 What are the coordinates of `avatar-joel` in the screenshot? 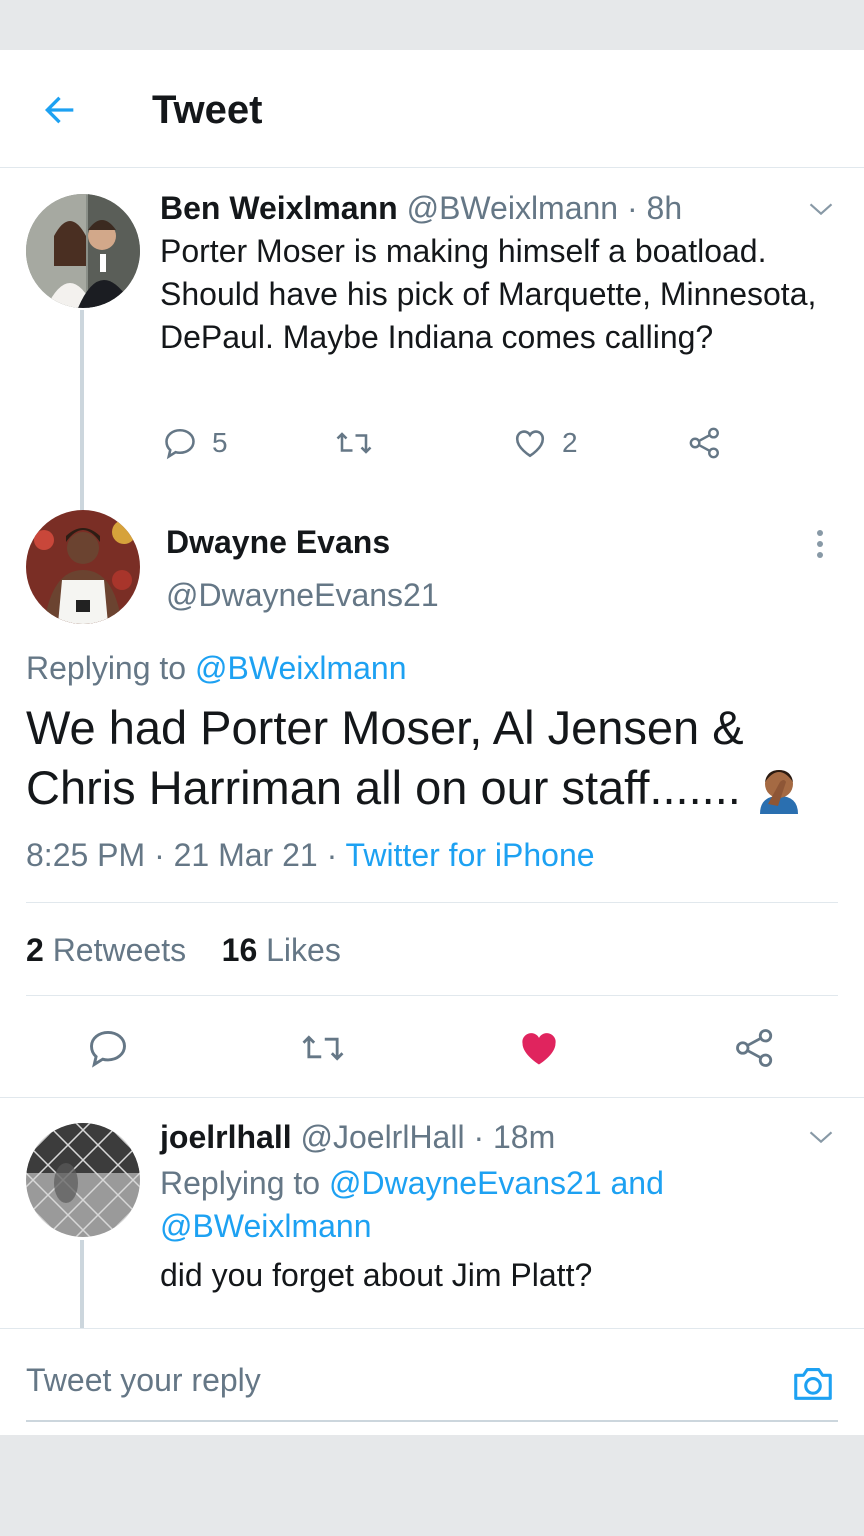 It's located at (83, 1180).